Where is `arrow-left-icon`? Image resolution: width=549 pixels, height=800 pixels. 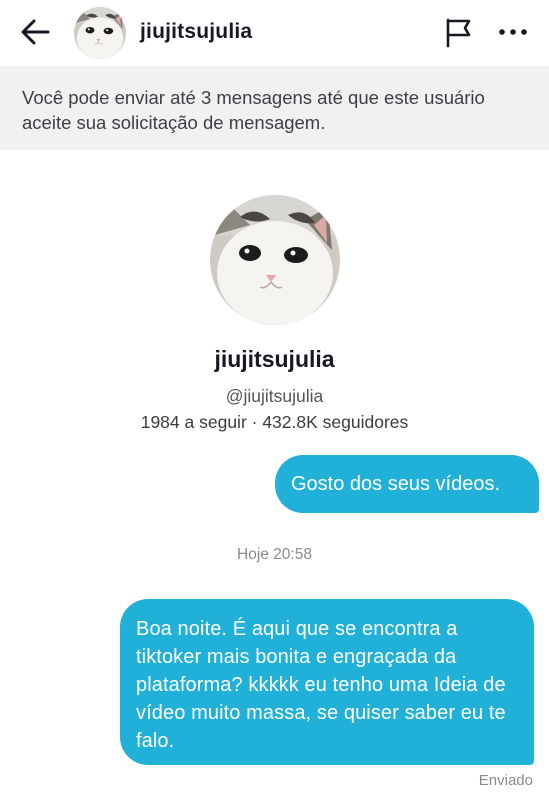
arrow-left-icon is located at coordinates (36, 32).